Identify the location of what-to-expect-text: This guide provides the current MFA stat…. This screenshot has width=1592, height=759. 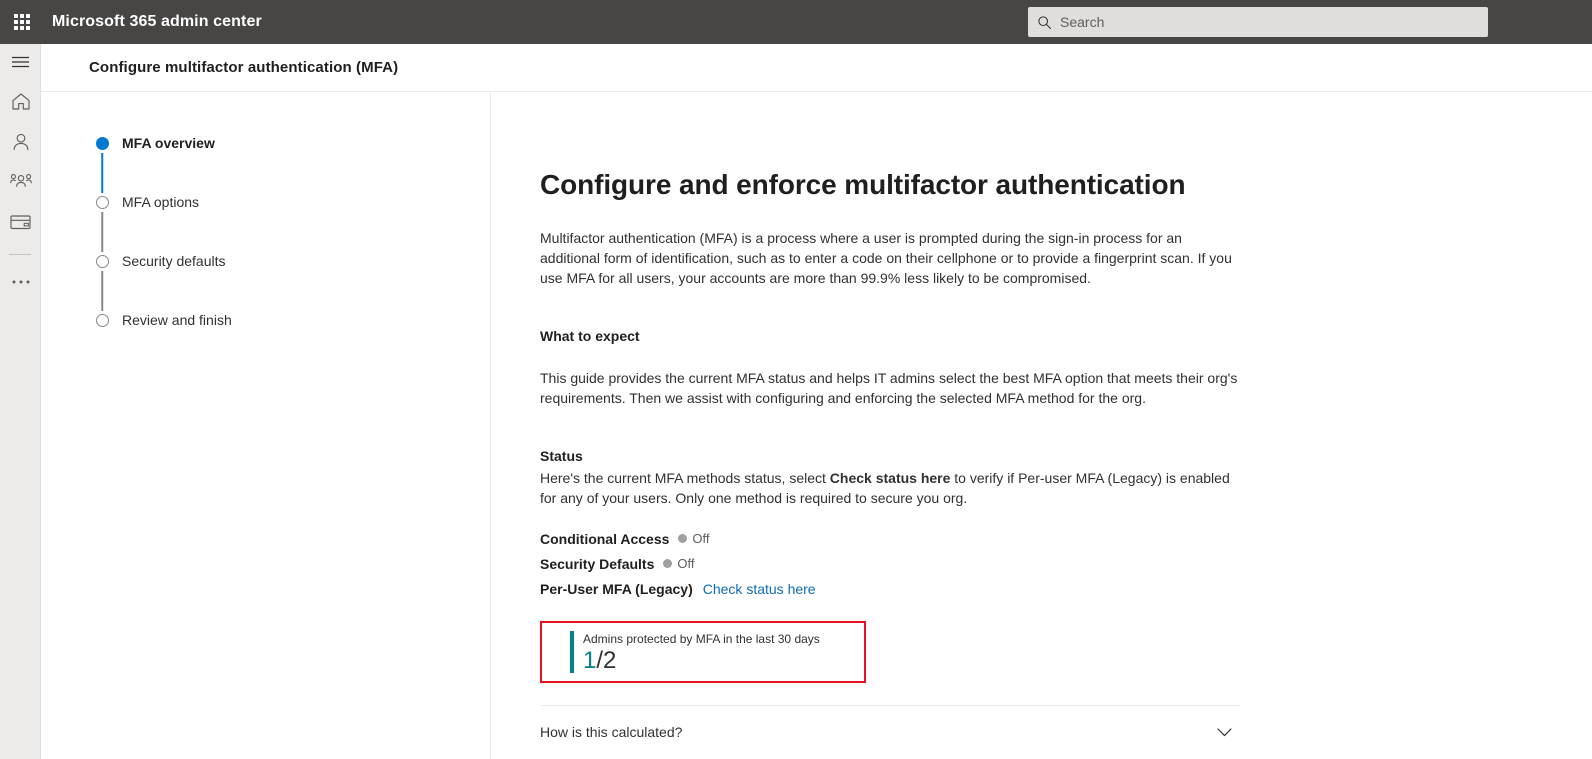
(889, 388).